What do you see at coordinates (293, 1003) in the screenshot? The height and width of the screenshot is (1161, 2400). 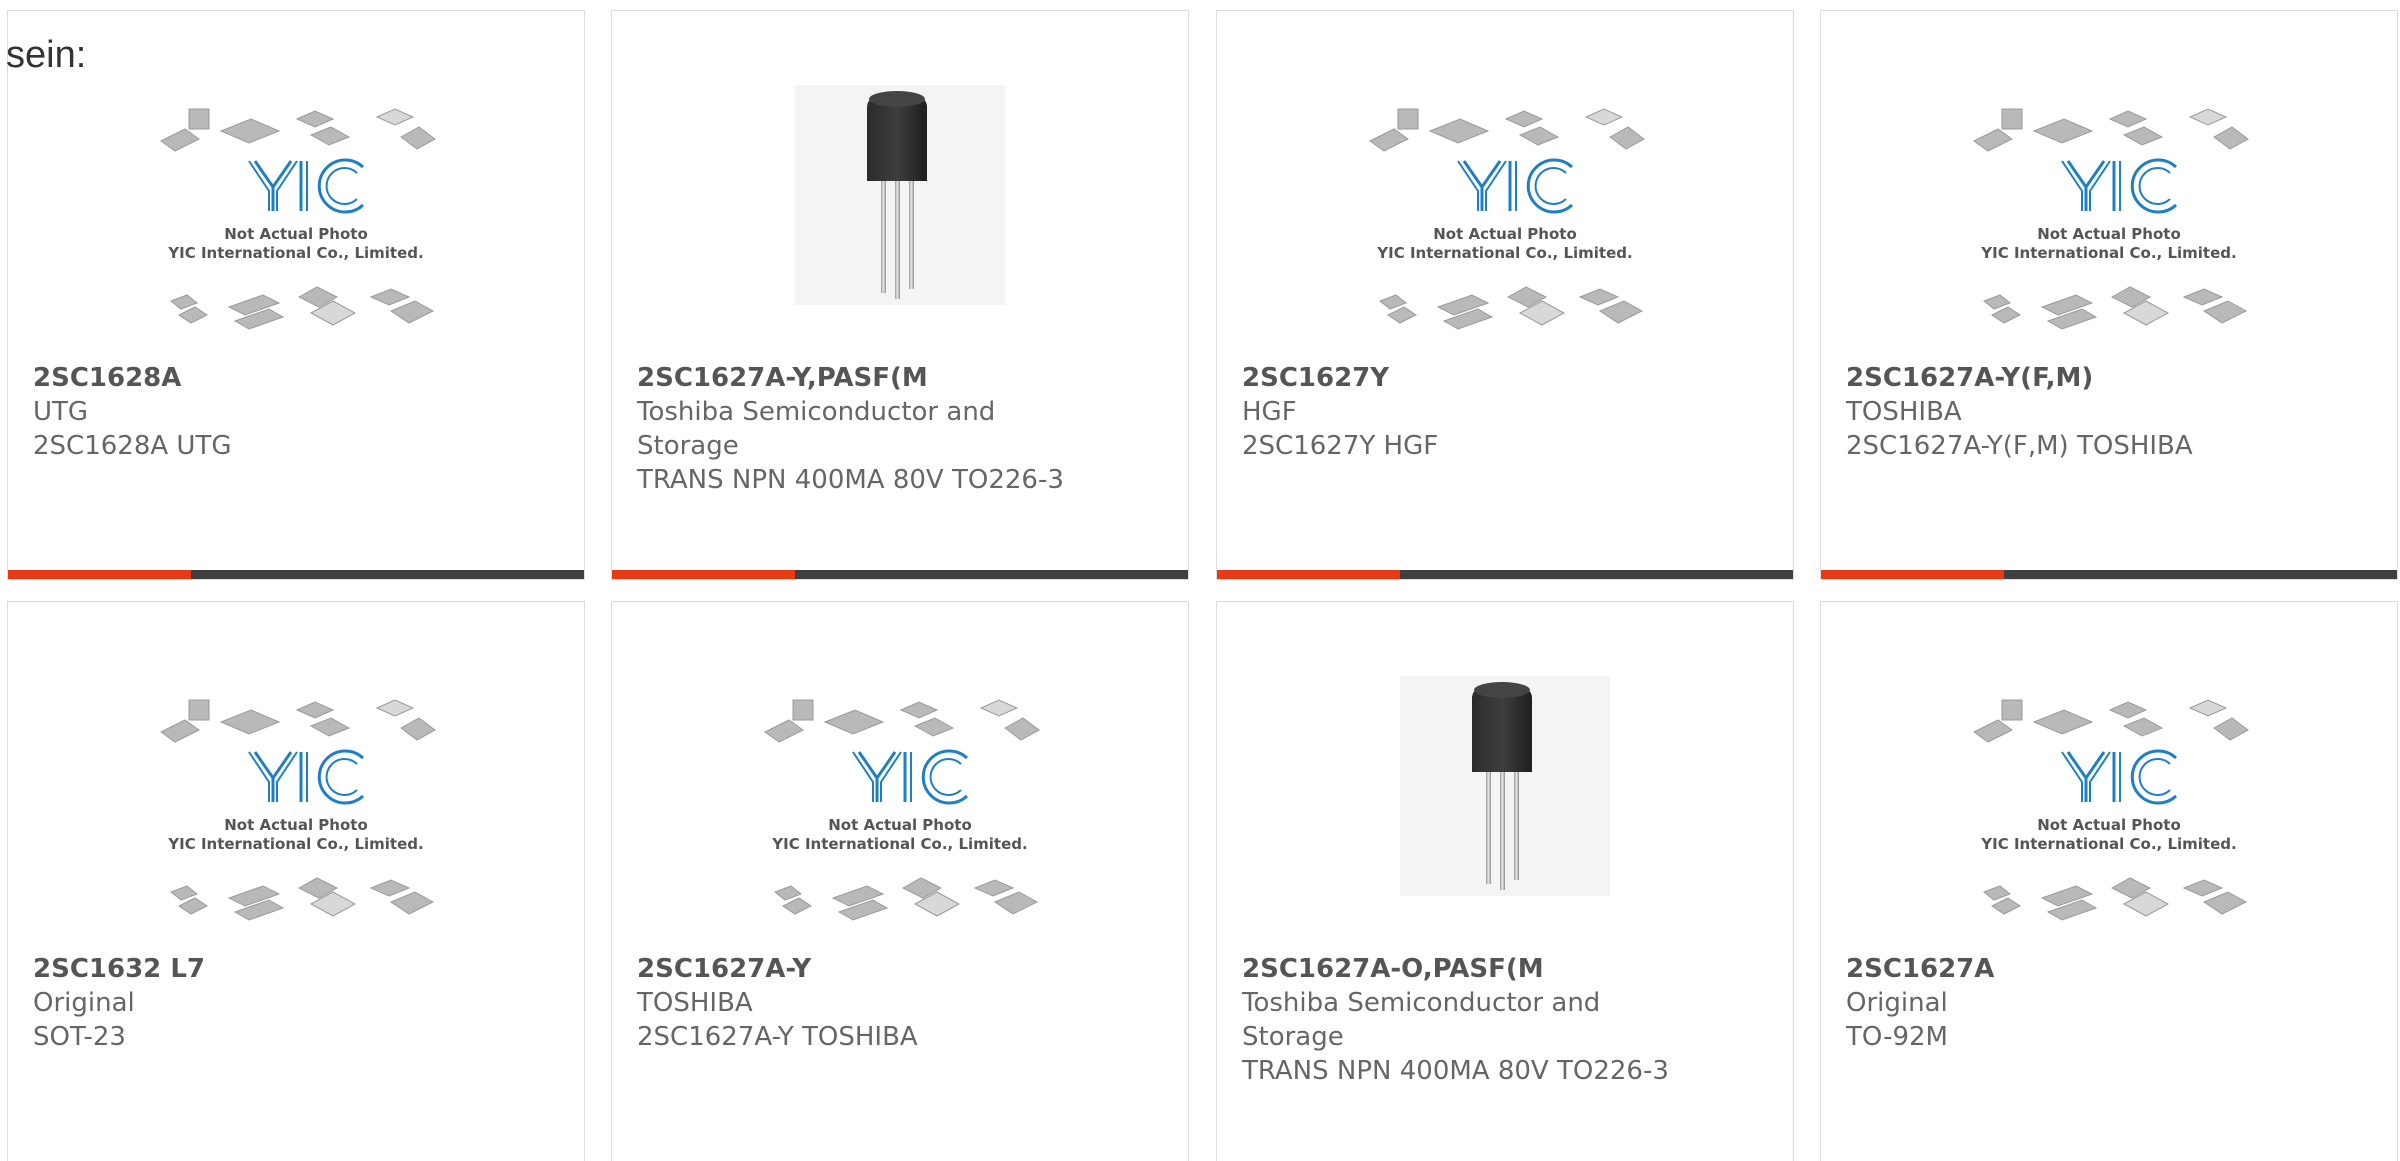 I see `product-info: 2SC1632 L7 Original SOT-23` at bounding box center [293, 1003].